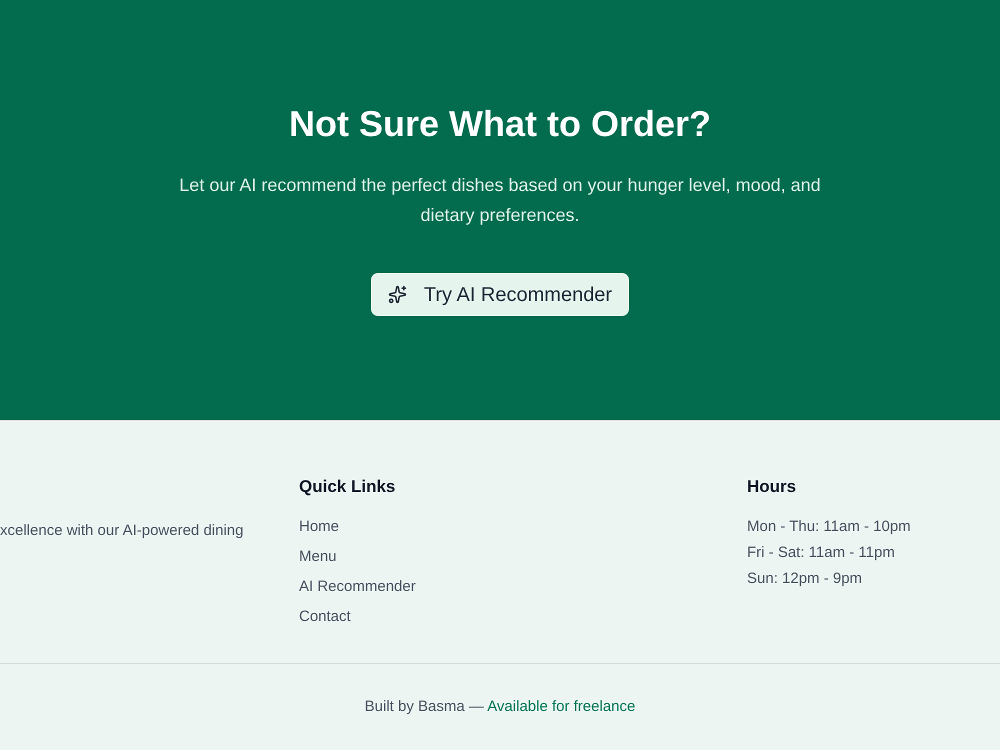  I want to click on credit-text: Built by Basma — Available for freelance, so click(500, 707).